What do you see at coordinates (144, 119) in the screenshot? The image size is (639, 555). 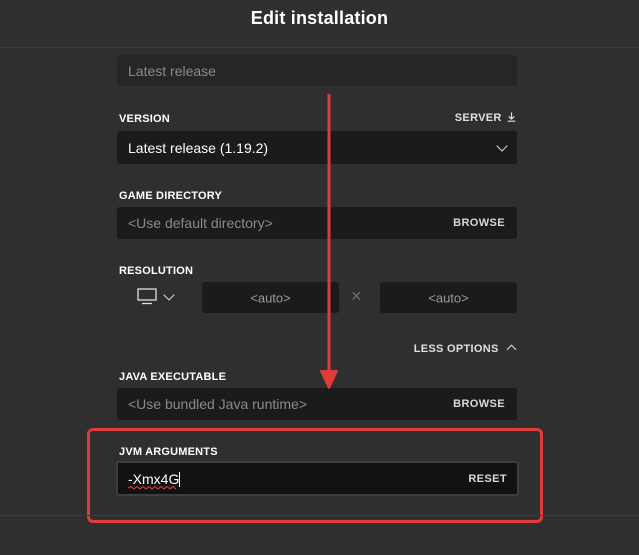 I see `version-label: VERSION` at bounding box center [144, 119].